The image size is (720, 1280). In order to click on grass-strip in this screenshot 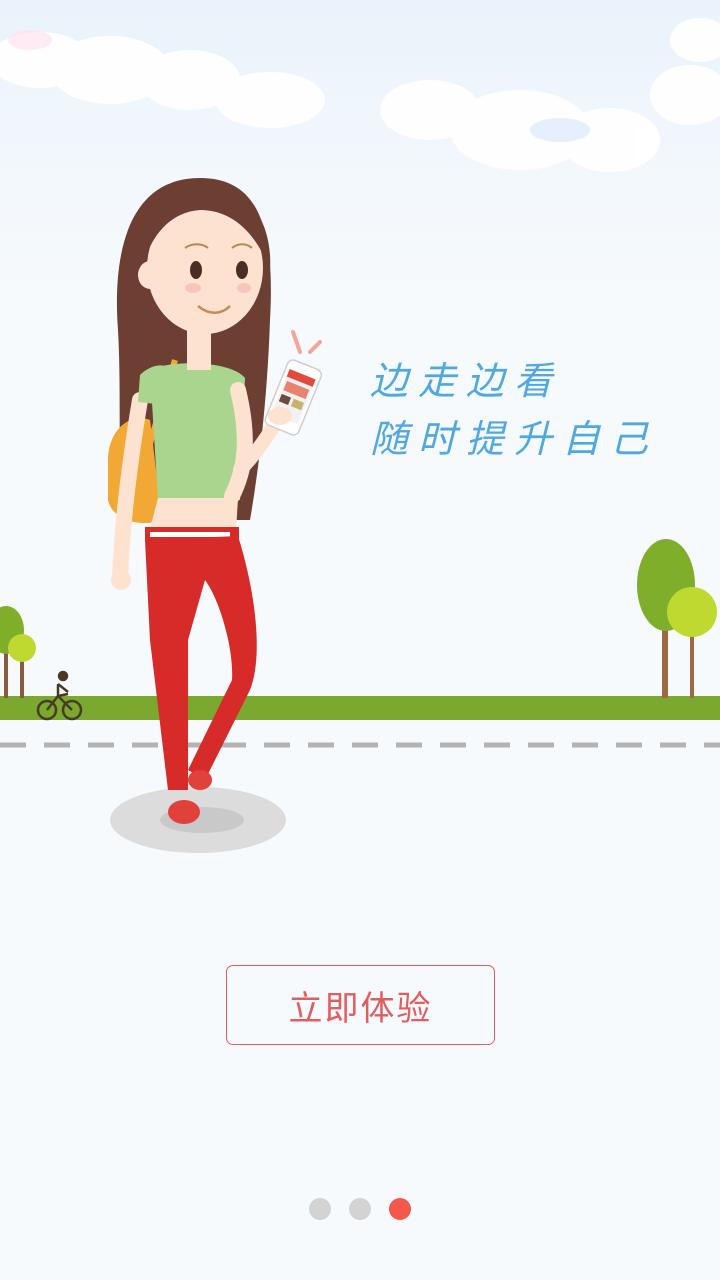, I will do `click(360, 708)`.